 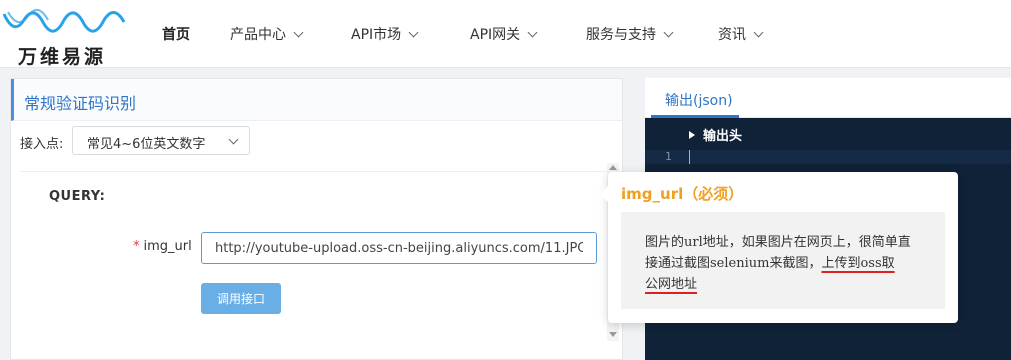 What do you see at coordinates (682, 194) in the screenshot?
I see `tooltip-title: img_url（必须）` at bounding box center [682, 194].